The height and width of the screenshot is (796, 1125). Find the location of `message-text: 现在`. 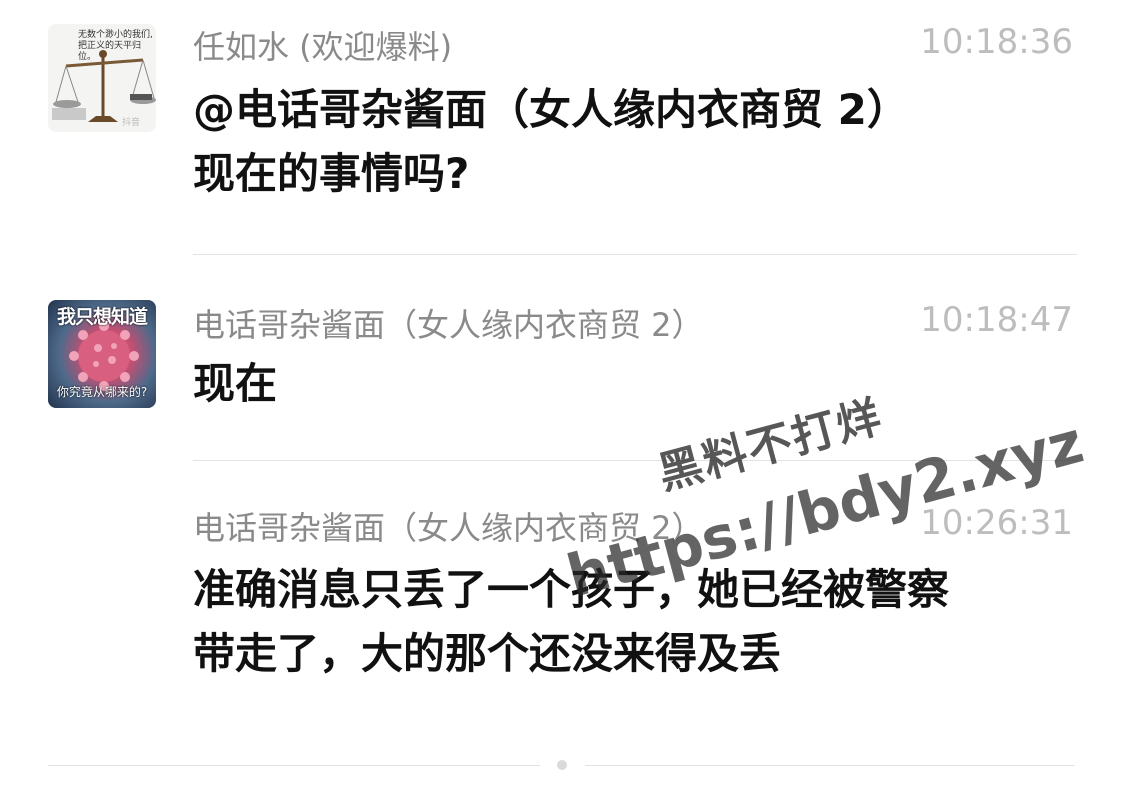

message-text: 现在 is located at coordinates (638, 384).